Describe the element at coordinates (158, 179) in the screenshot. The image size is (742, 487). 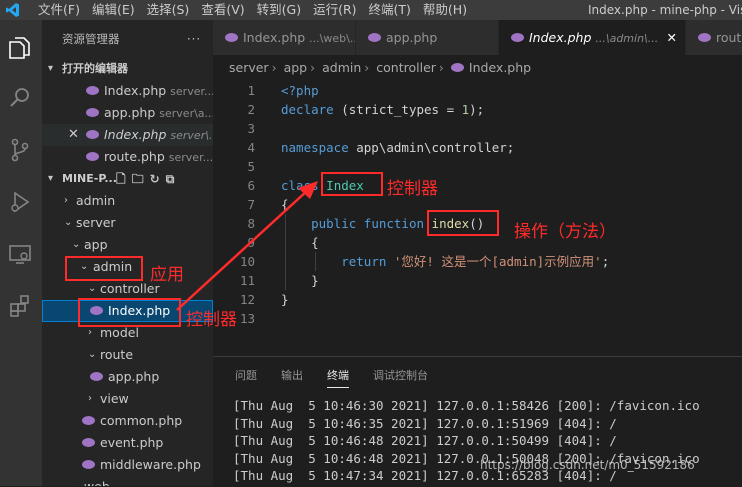
I see `refresh-icon: ↻` at that location.